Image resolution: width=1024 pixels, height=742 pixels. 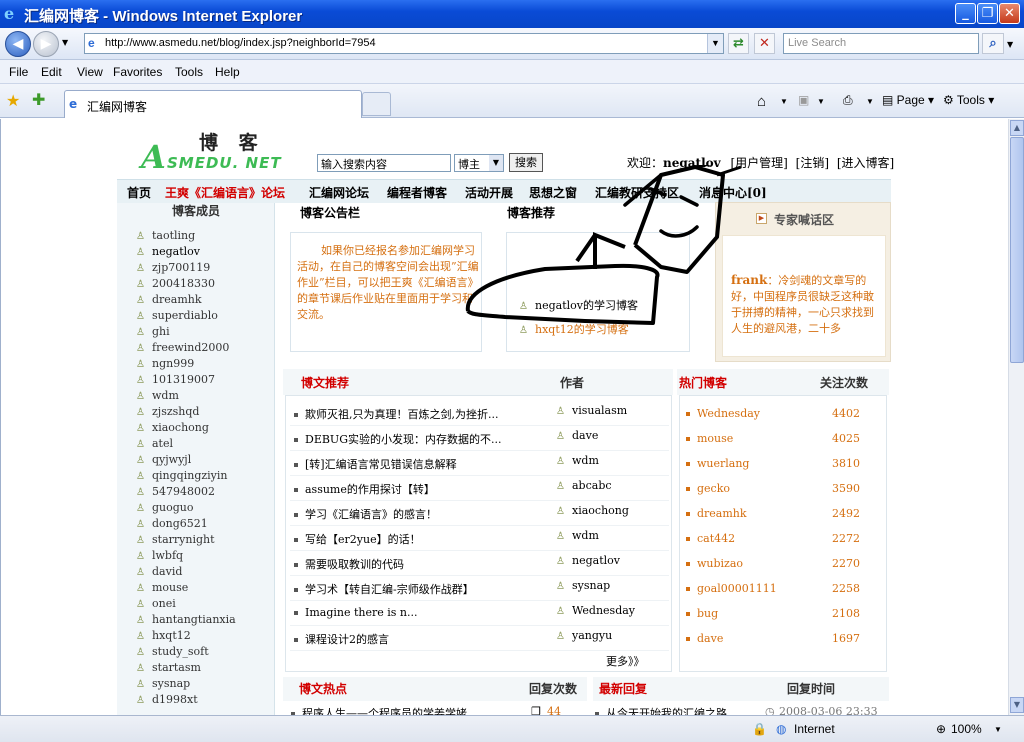 What do you see at coordinates (758, 163) in the screenshot?
I see `user-manage-link: [用户管理]` at bounding box center [758, 163].